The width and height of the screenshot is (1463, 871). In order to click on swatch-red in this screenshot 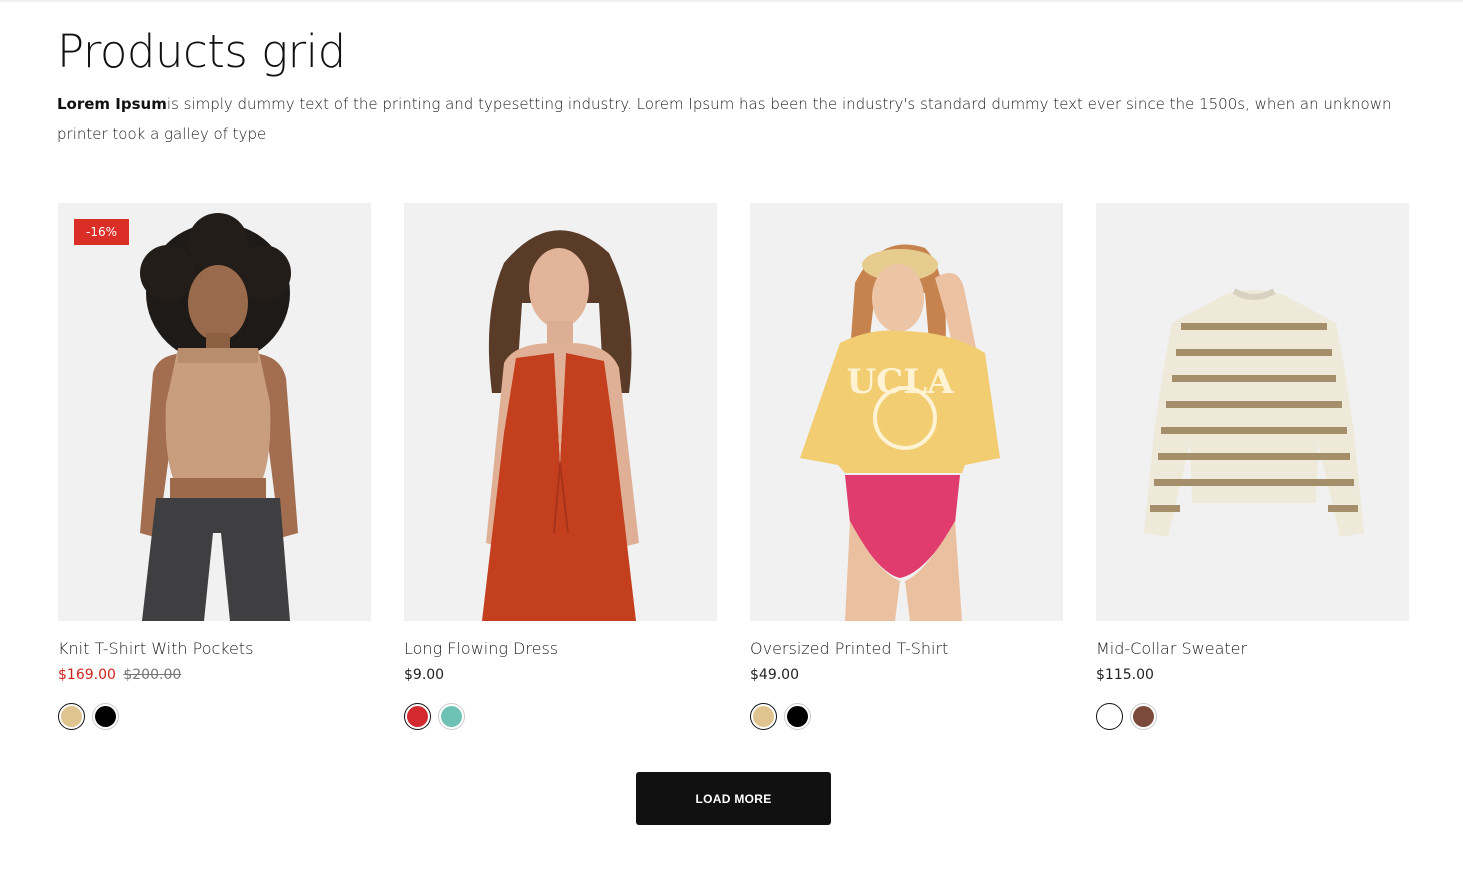, I will do `click(417, 716)`.